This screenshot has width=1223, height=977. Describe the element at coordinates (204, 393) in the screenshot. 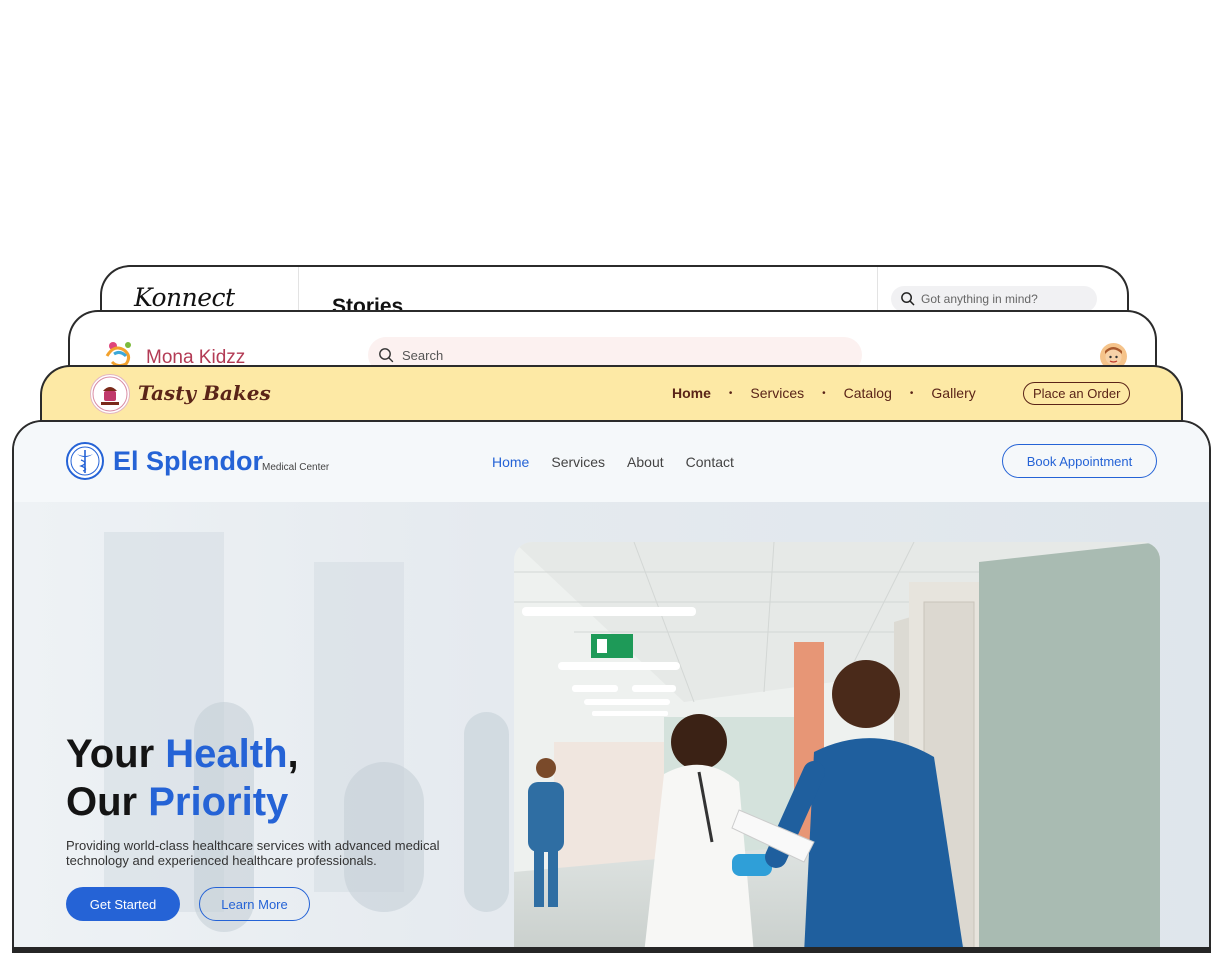

I see `tasty-bakes-brand: Tasty Bakes` at that location.